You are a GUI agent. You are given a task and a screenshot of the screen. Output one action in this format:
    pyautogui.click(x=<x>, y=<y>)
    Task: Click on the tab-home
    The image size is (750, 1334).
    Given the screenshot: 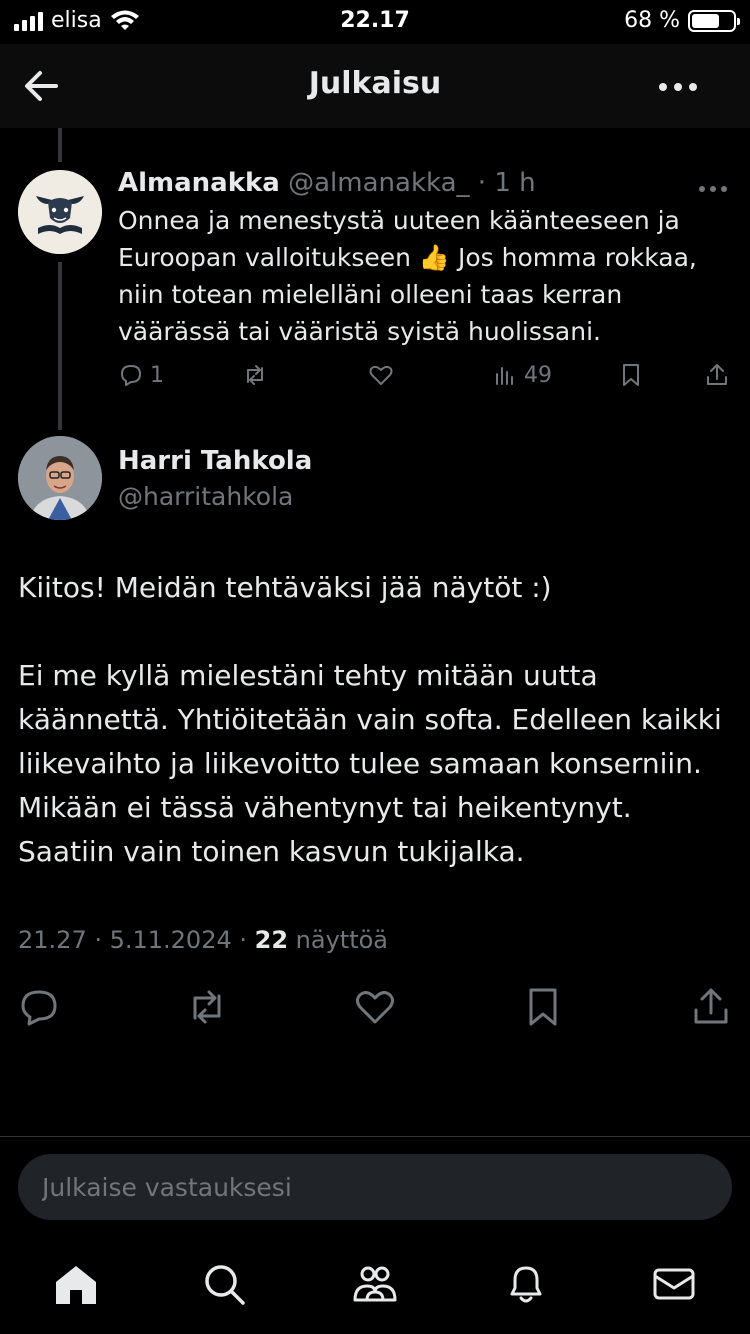 What is the action you would take?
    pyautogui.click(x=76, y=1284)
    